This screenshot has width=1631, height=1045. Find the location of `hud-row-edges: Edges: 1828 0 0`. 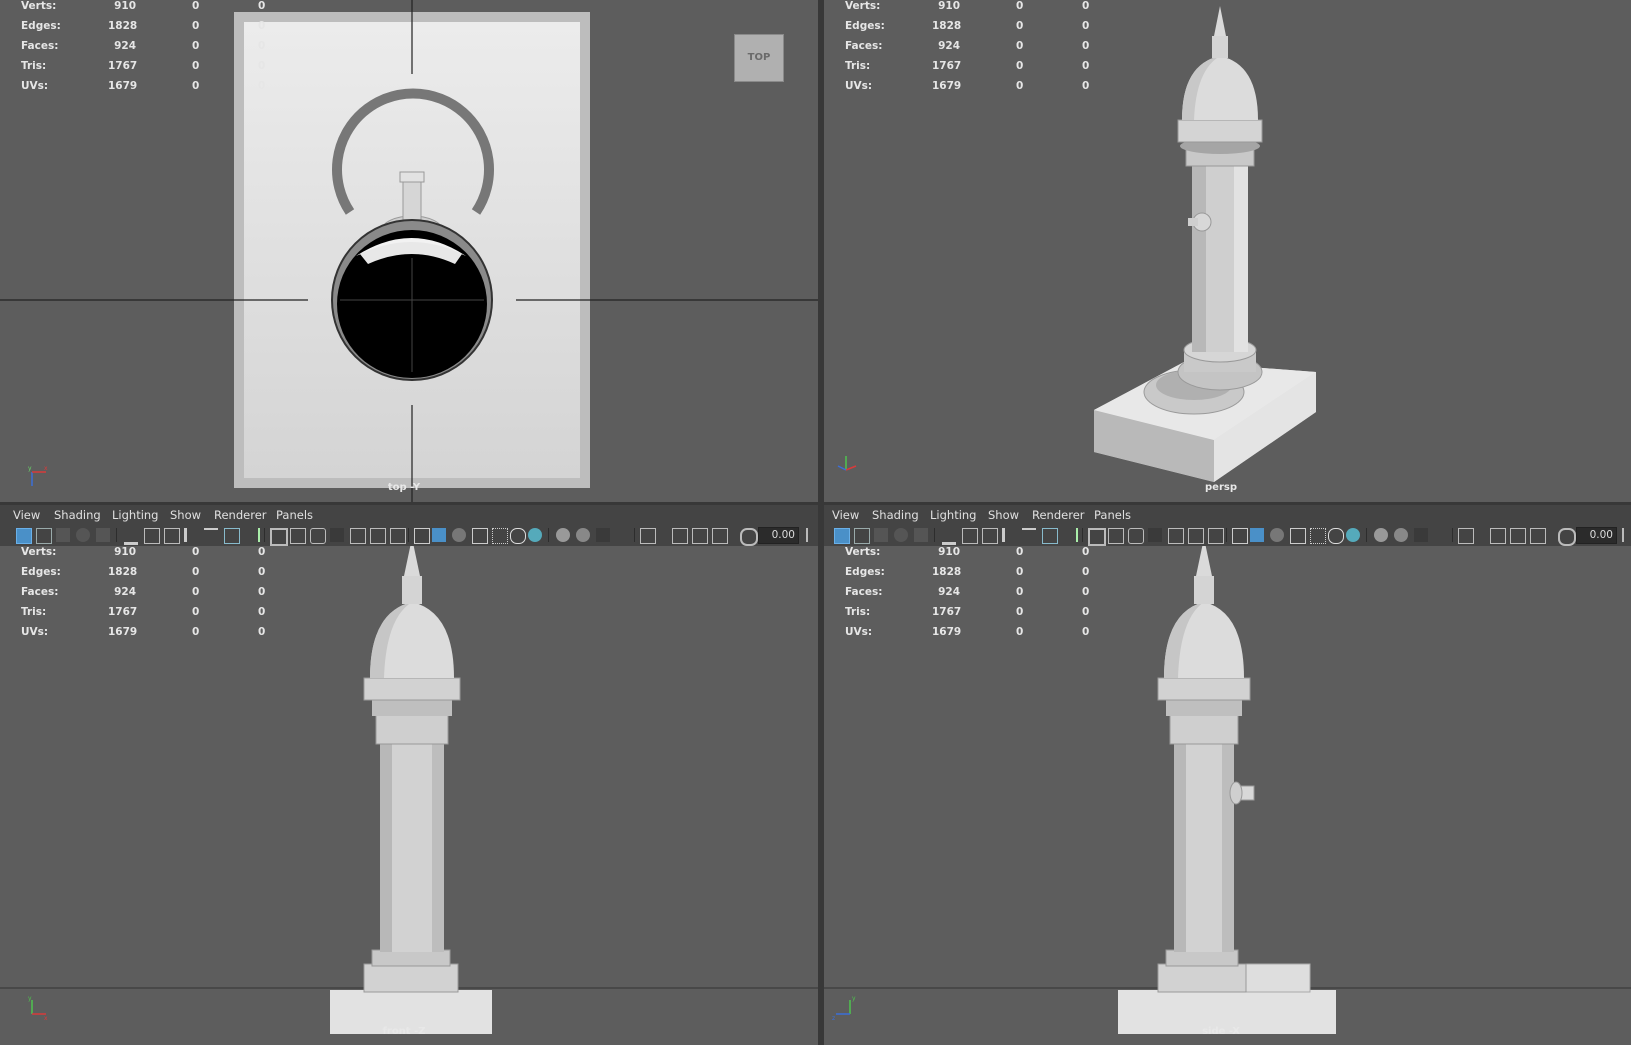

hud-row-edges: Edges: 1828 0 0 is located at coordinates (967, 572).